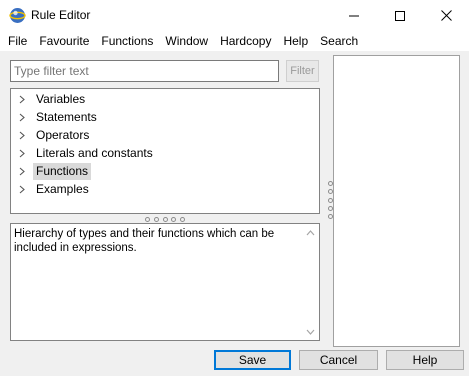 The width and height of the screenshot is (469, 376). What do you see at coordinates (127, 41) in the screenshot?
I see `menu-functions: Functions` at bounding box center [127, 41].